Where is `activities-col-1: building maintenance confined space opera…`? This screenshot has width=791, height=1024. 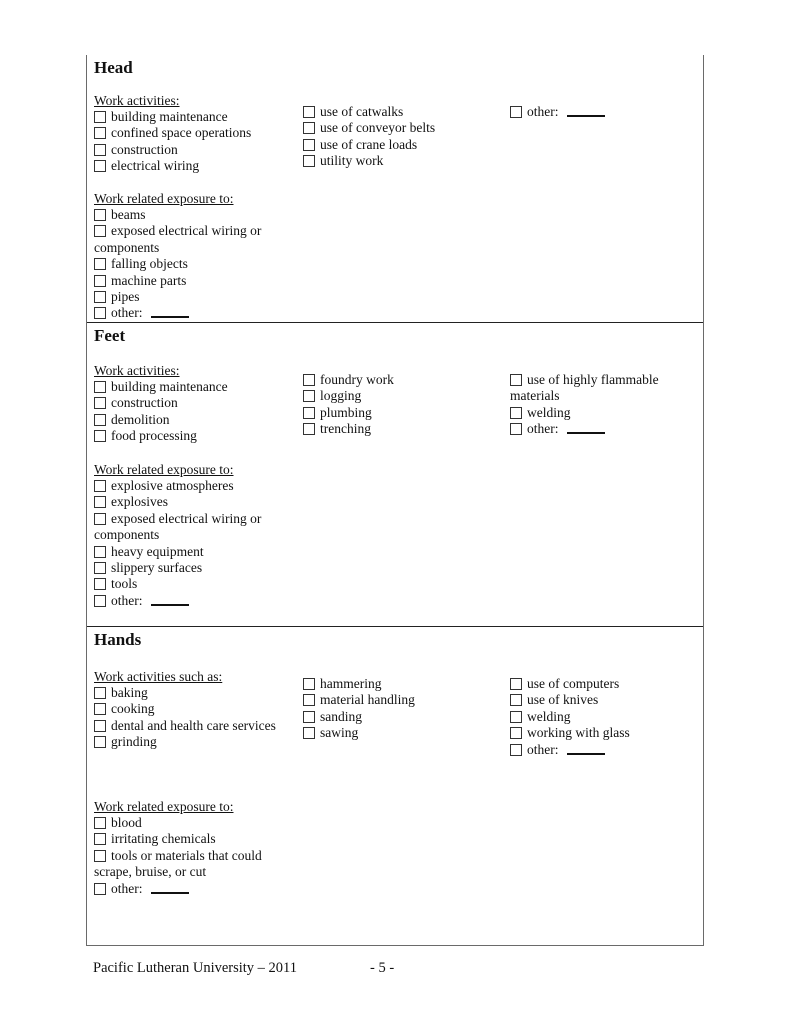
activities-col-1: building maintenance confined space opera… is located at coordinates (194, 142).